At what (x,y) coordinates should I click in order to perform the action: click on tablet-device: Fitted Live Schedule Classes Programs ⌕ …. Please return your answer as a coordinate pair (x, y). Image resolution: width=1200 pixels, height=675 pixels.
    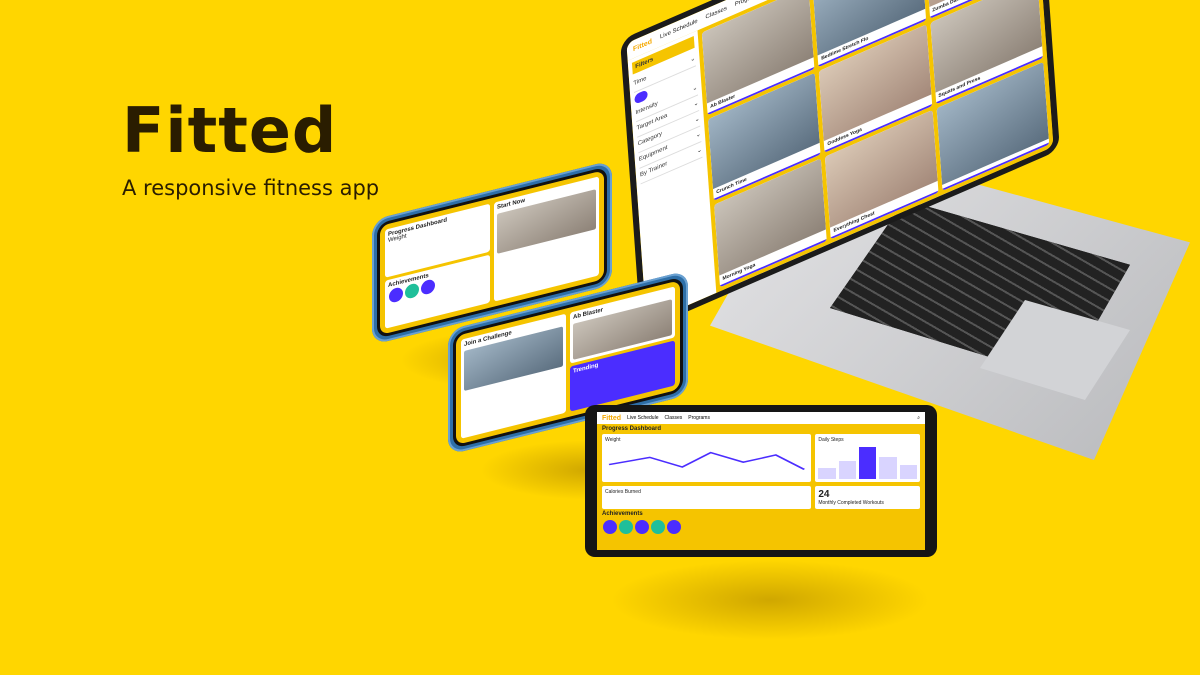
    Looking at the image, I should click on (761, 481).